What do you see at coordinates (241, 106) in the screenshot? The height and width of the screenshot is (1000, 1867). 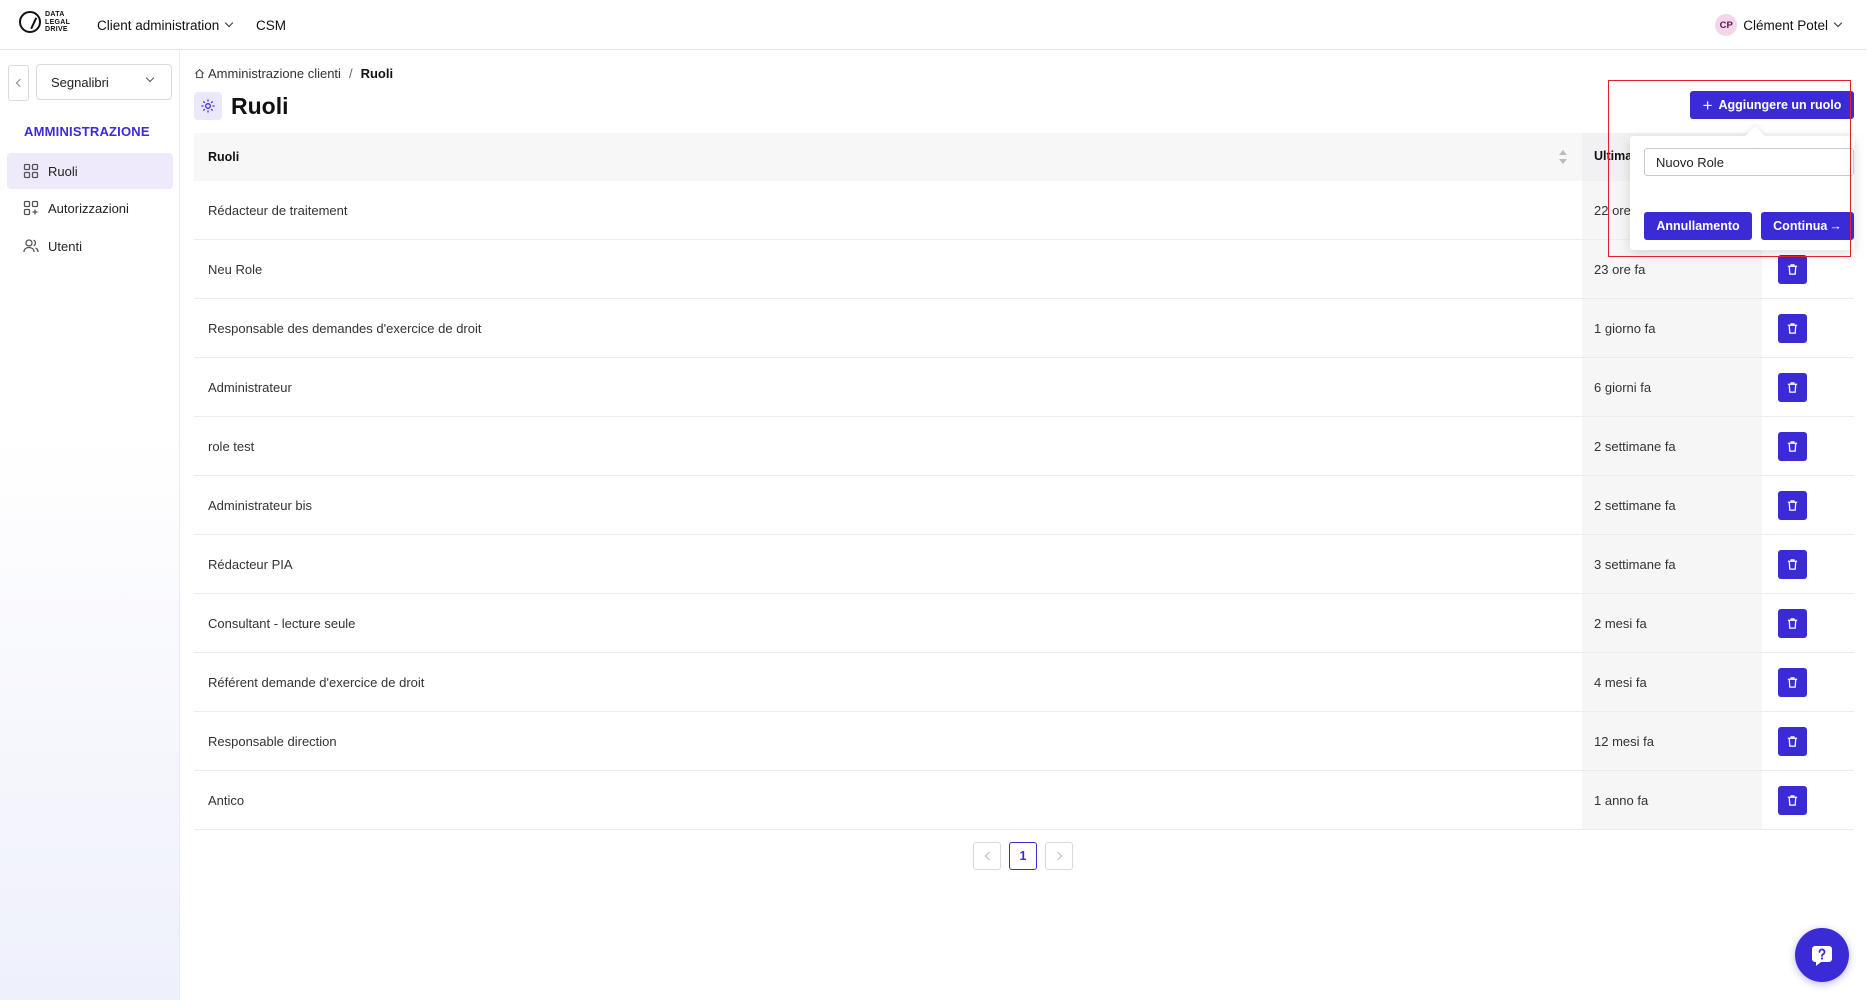 I see `page-header: Ruoli` at bounding box center [241, 106].